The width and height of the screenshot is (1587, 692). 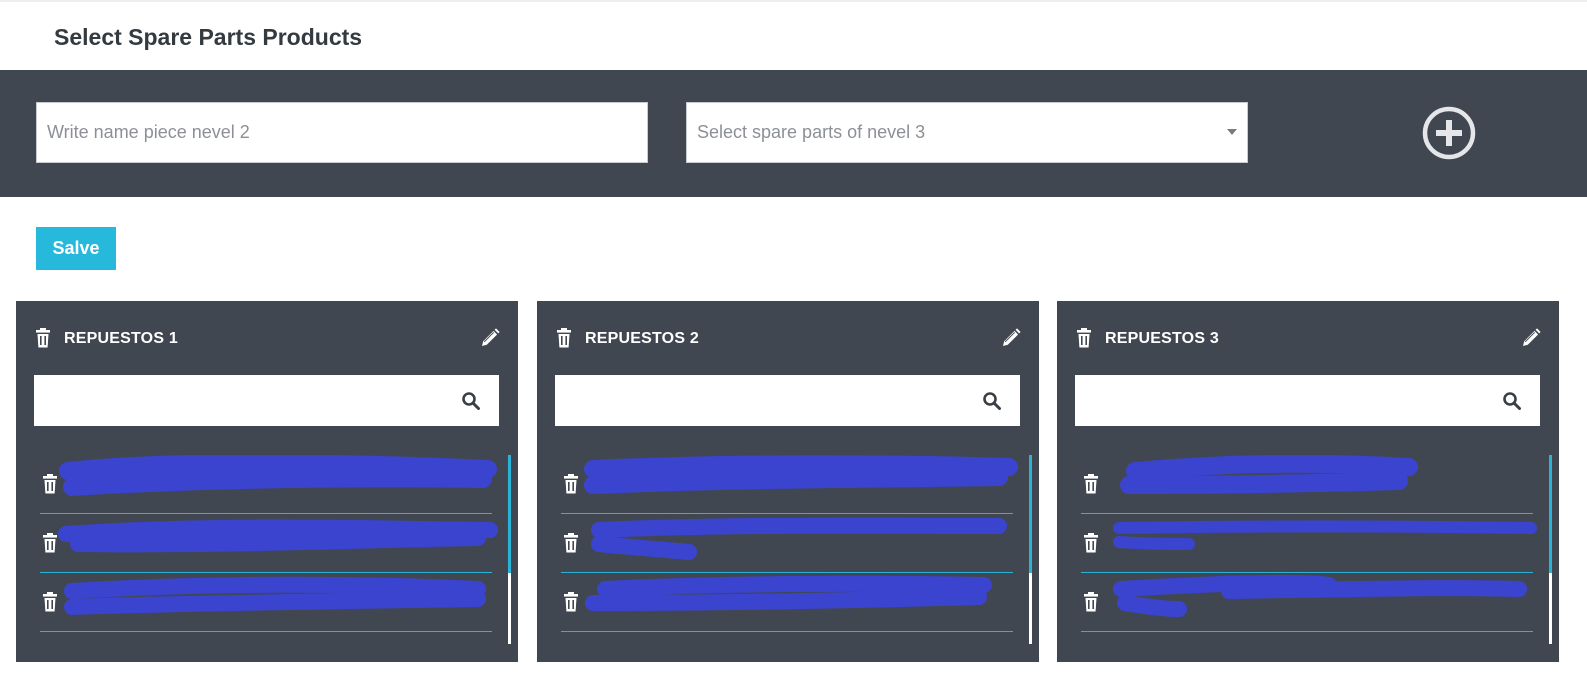 I want to click on spare-parts-select: Select spare parts of nevel 3, so click(x=967, y=132).